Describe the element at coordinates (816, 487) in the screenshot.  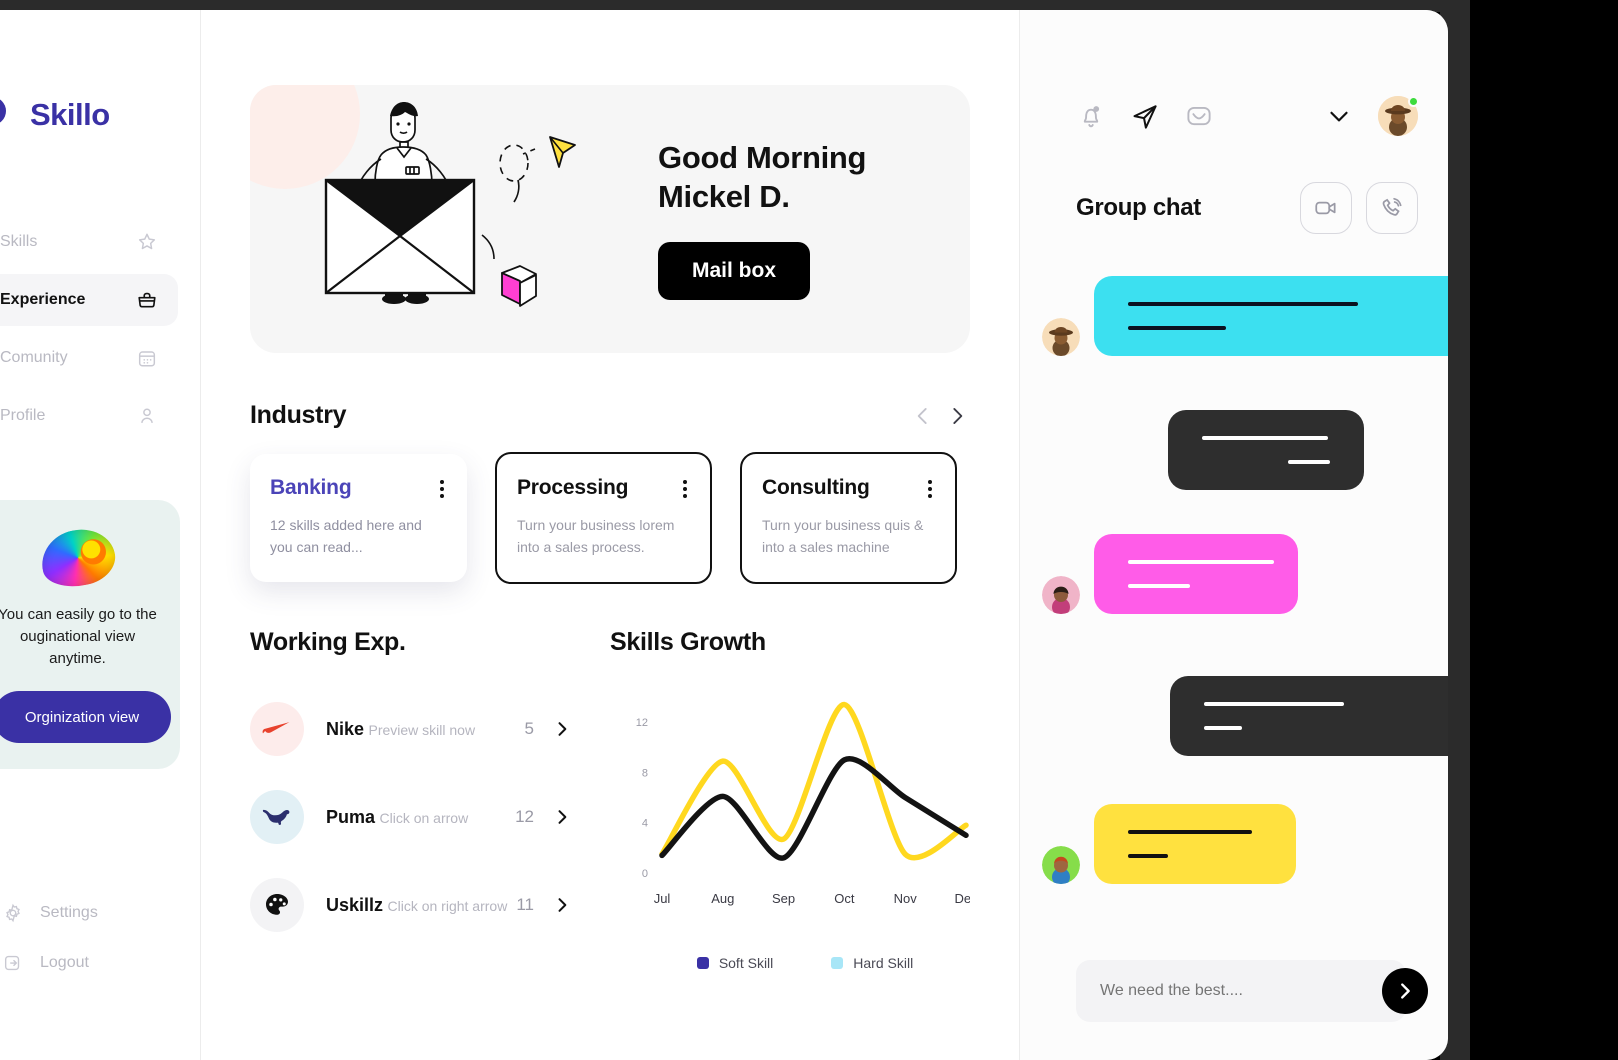
I see `industry-card-title: Consulting` at that location.